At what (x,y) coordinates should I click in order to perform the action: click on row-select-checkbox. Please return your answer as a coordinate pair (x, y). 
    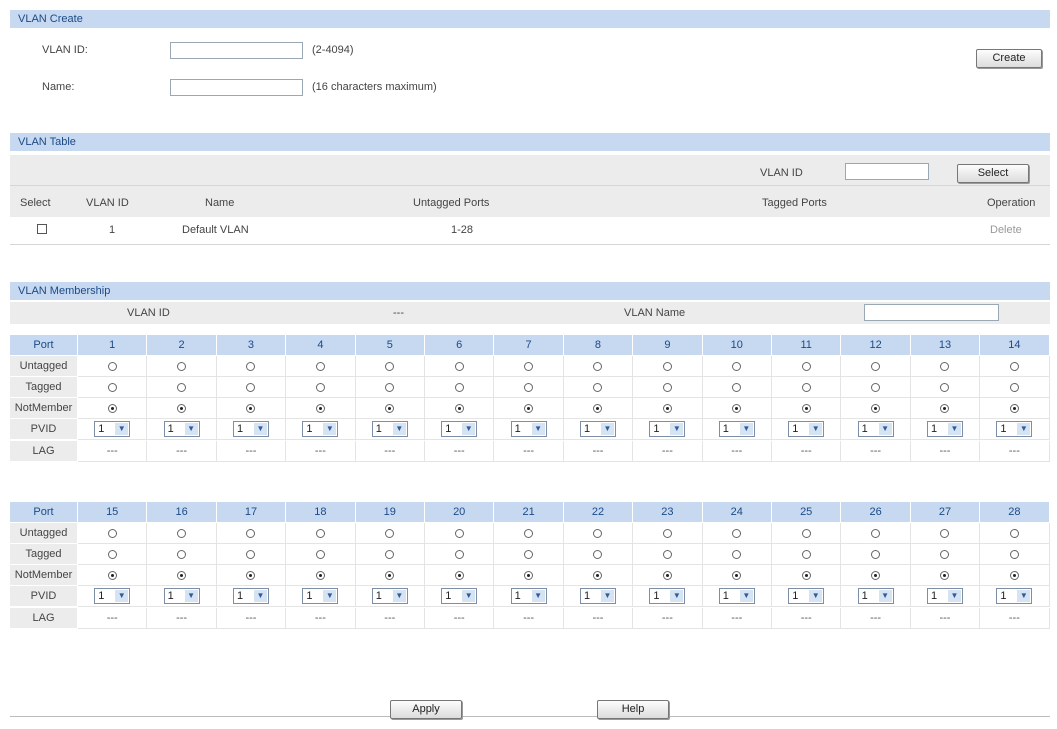
    Looking at the image, I should click on (42, 229).